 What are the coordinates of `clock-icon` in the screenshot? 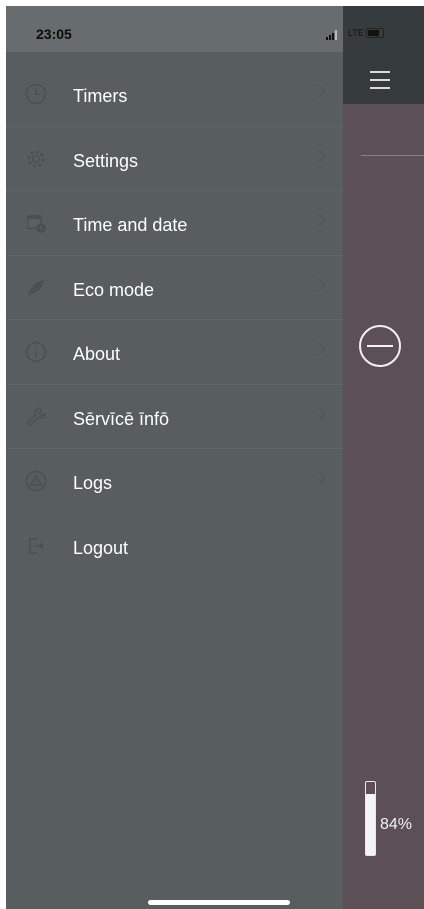 It's located at (36, 94).